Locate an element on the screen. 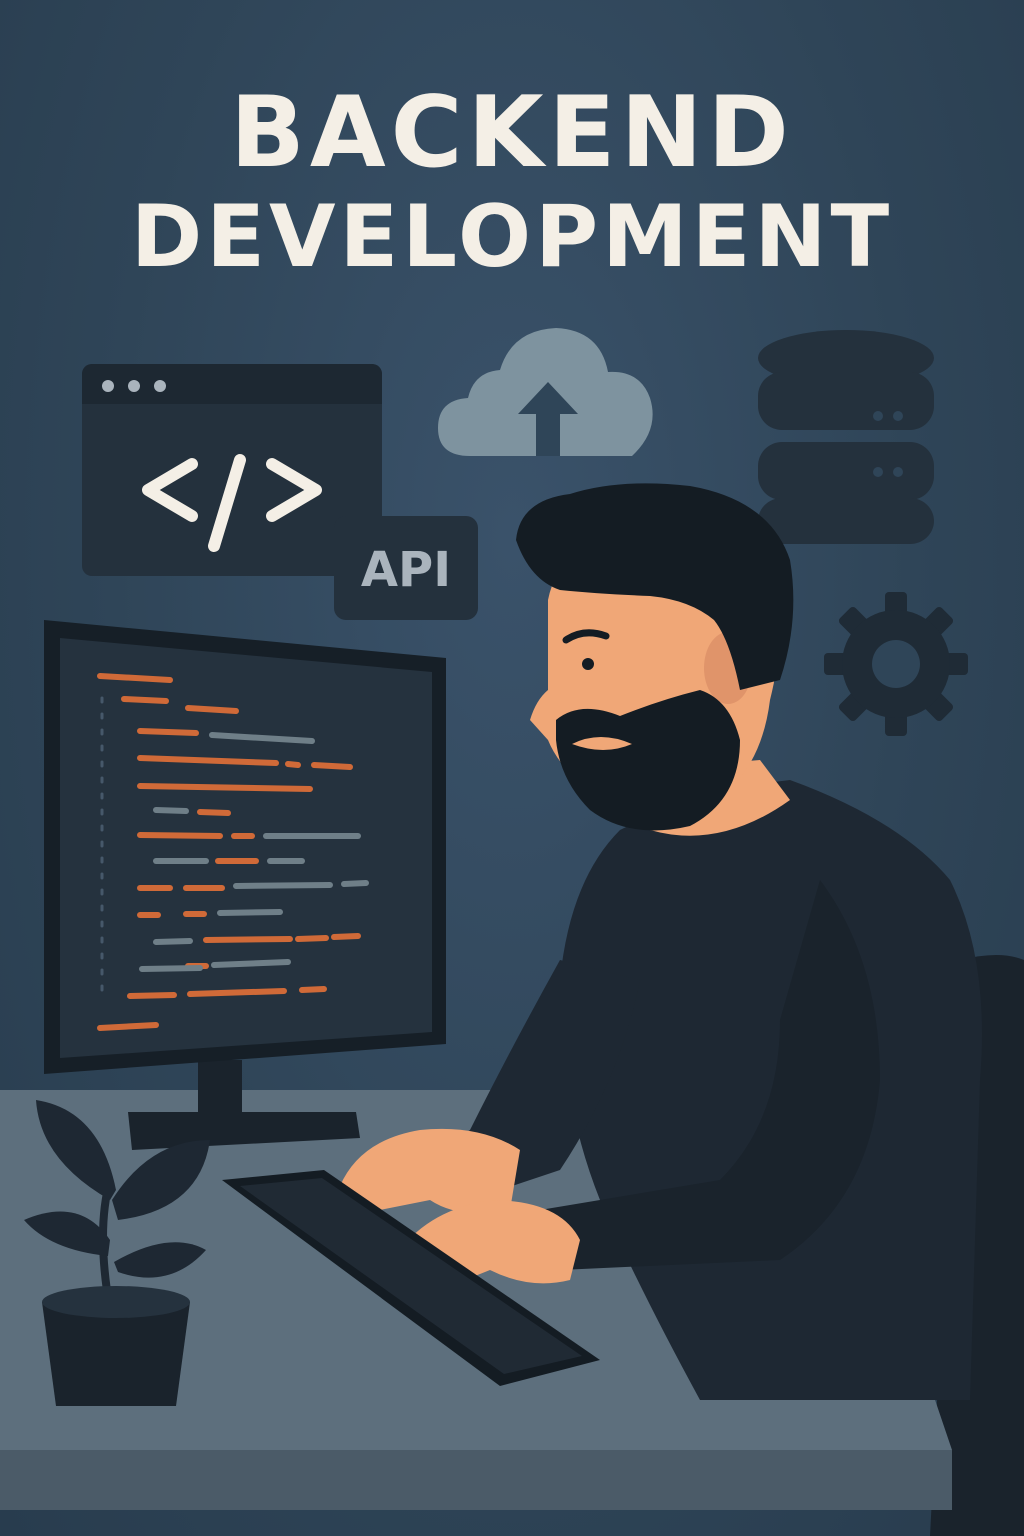  api-badge: API is located at coordinates (406, 568).